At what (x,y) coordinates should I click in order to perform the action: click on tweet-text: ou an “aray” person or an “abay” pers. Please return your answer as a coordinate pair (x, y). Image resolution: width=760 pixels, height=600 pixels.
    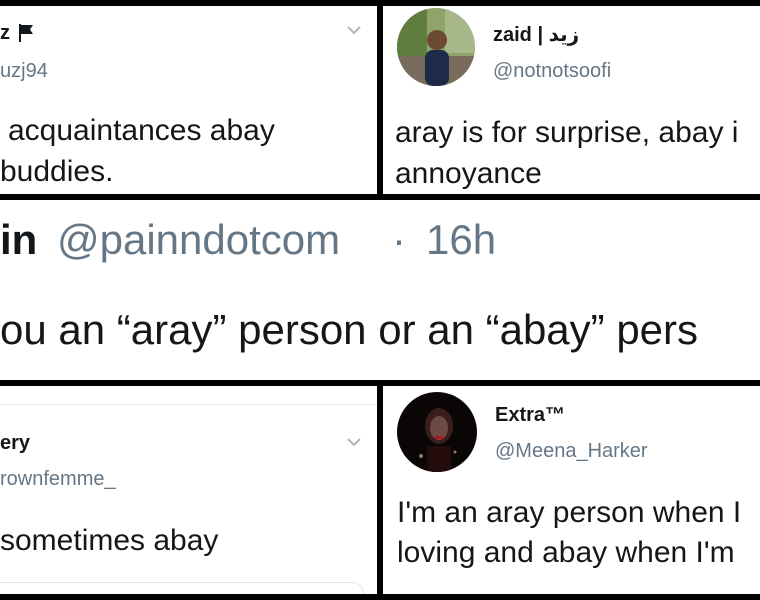
    Looking at the image, I should click on (349, 329).